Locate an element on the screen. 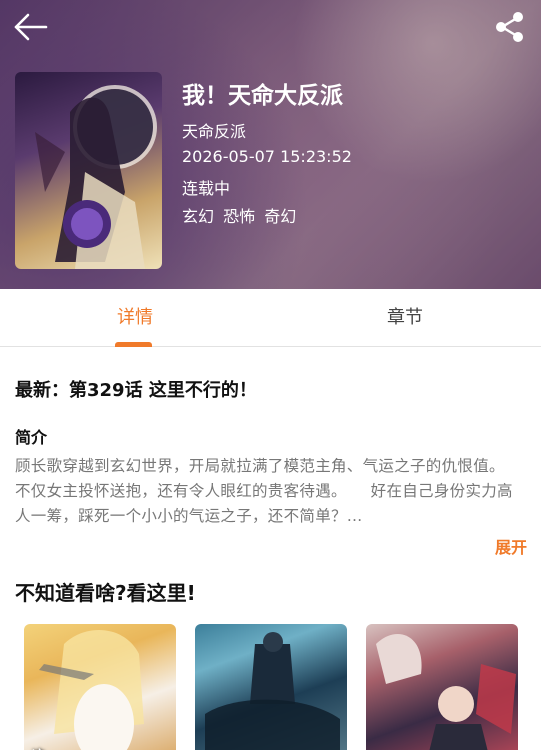 Image resolution: width=541 pixels, height=750 pixels. back-button is located at coordinates (31, 27).